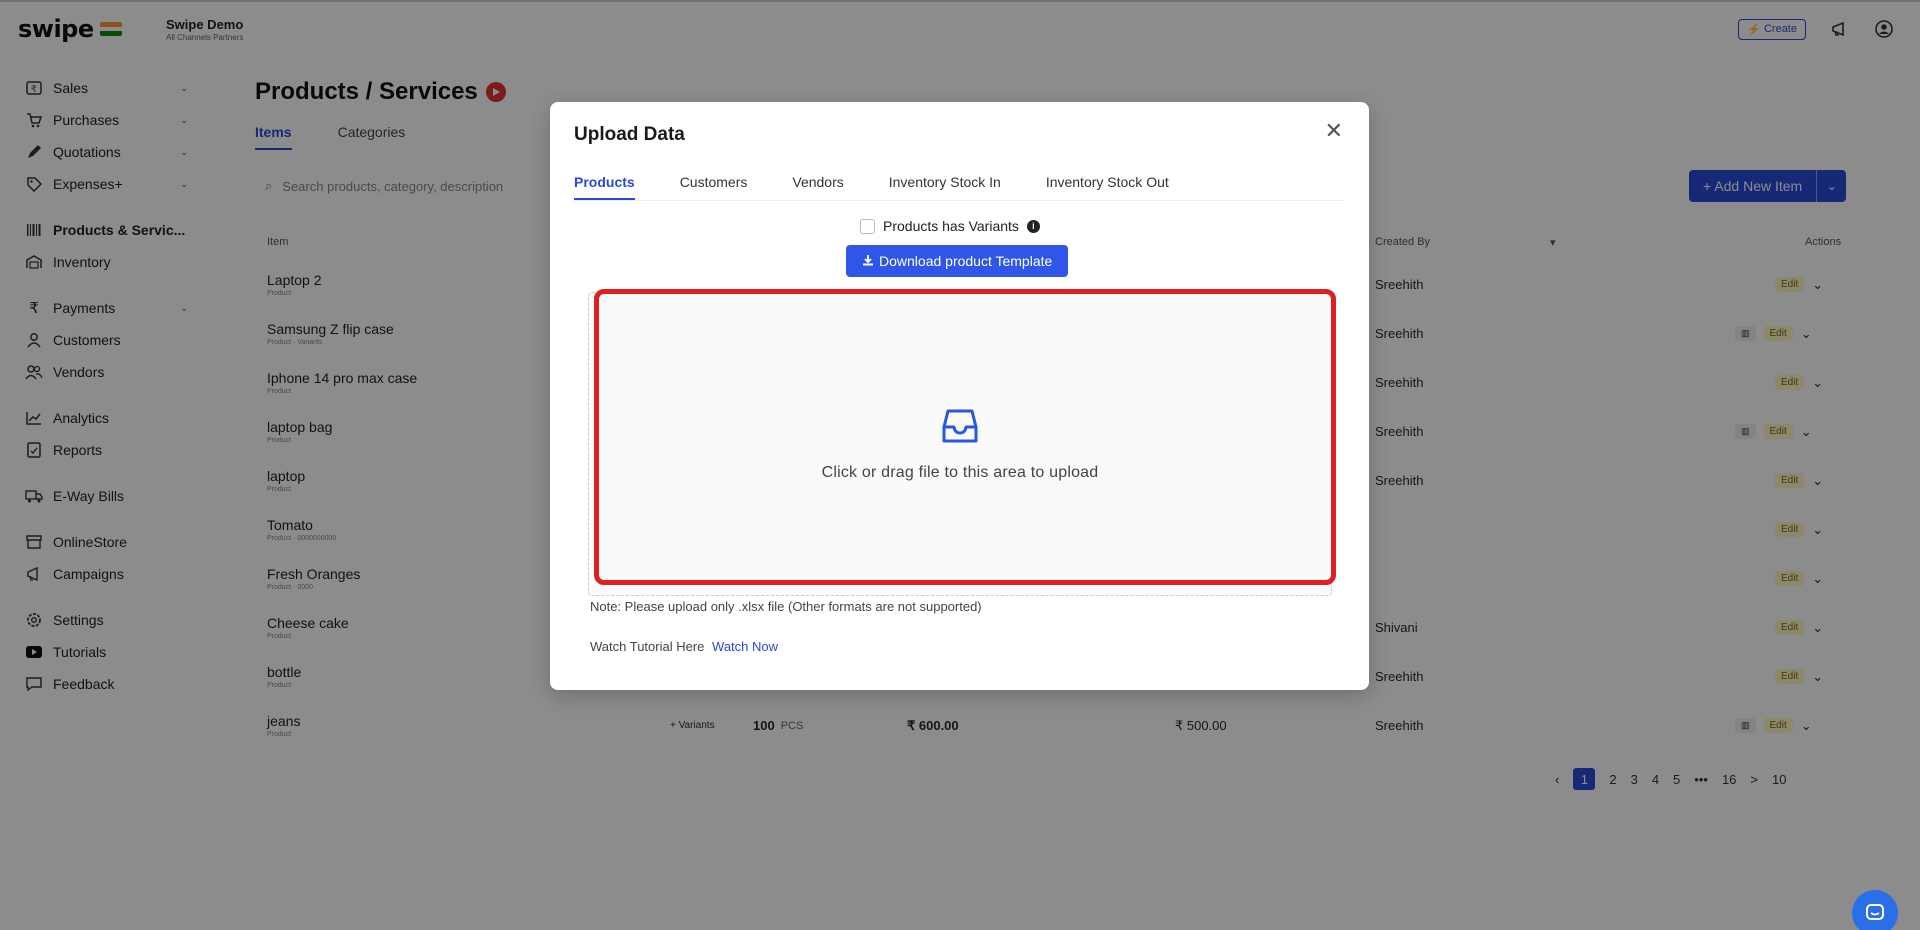  I want to click on download-template-label: Download product Template, so click(966, 261).